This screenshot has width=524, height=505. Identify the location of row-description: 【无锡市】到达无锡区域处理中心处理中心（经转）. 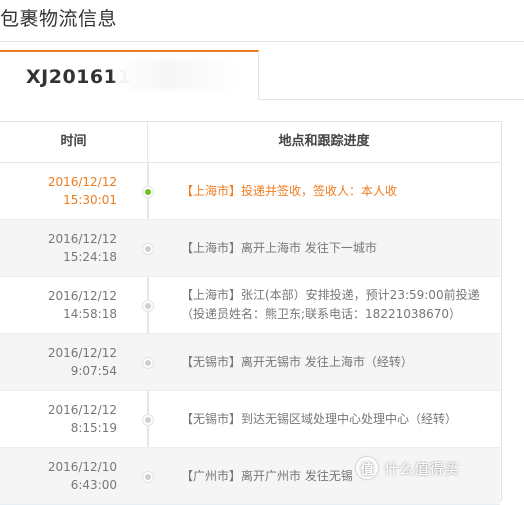
(338, 419).